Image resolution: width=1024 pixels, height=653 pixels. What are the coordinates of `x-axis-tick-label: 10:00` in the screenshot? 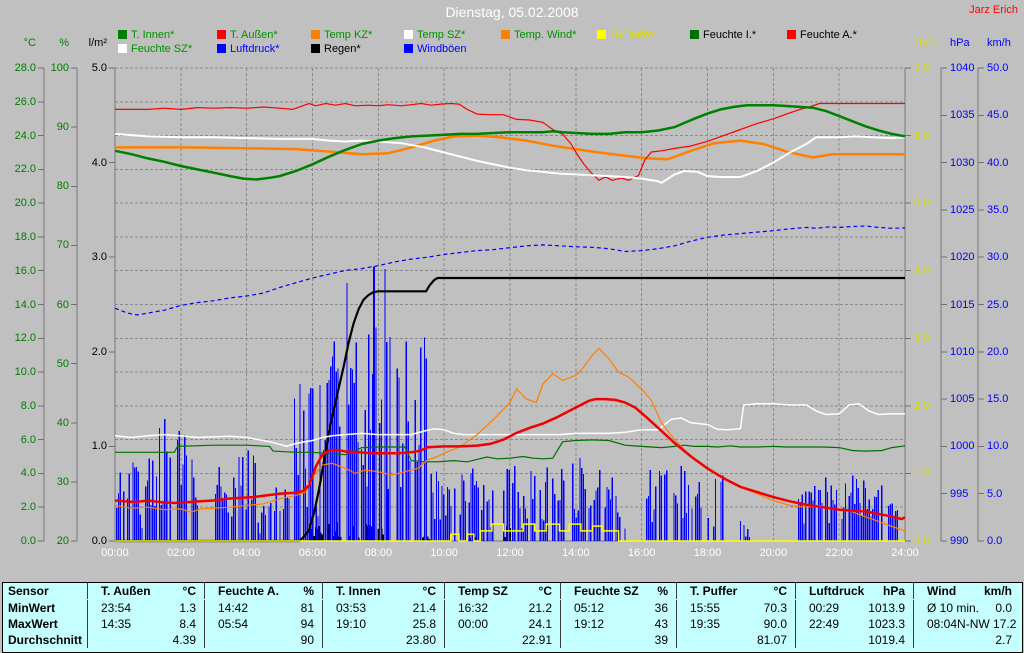 It's located at (444, 553).